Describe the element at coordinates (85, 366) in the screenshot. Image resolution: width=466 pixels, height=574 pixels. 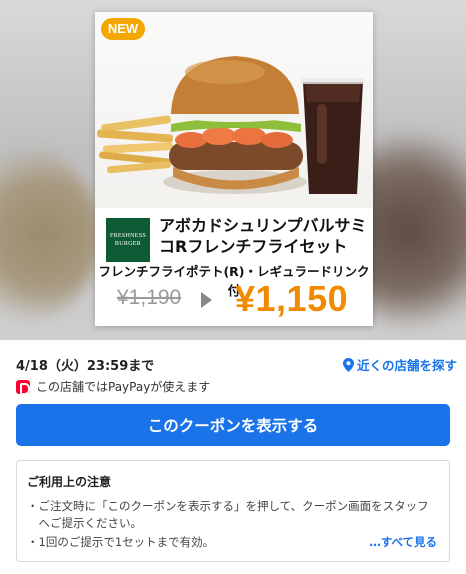
I see `expiration-date: 4/18（火）23:59まで` at that location.